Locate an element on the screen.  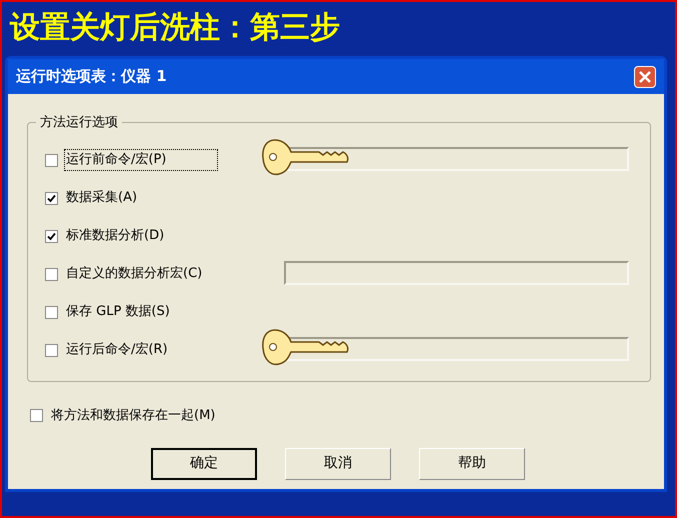
checkbox-label: 自定义的数据分析宏(C) is located at coordinates (134, 274).